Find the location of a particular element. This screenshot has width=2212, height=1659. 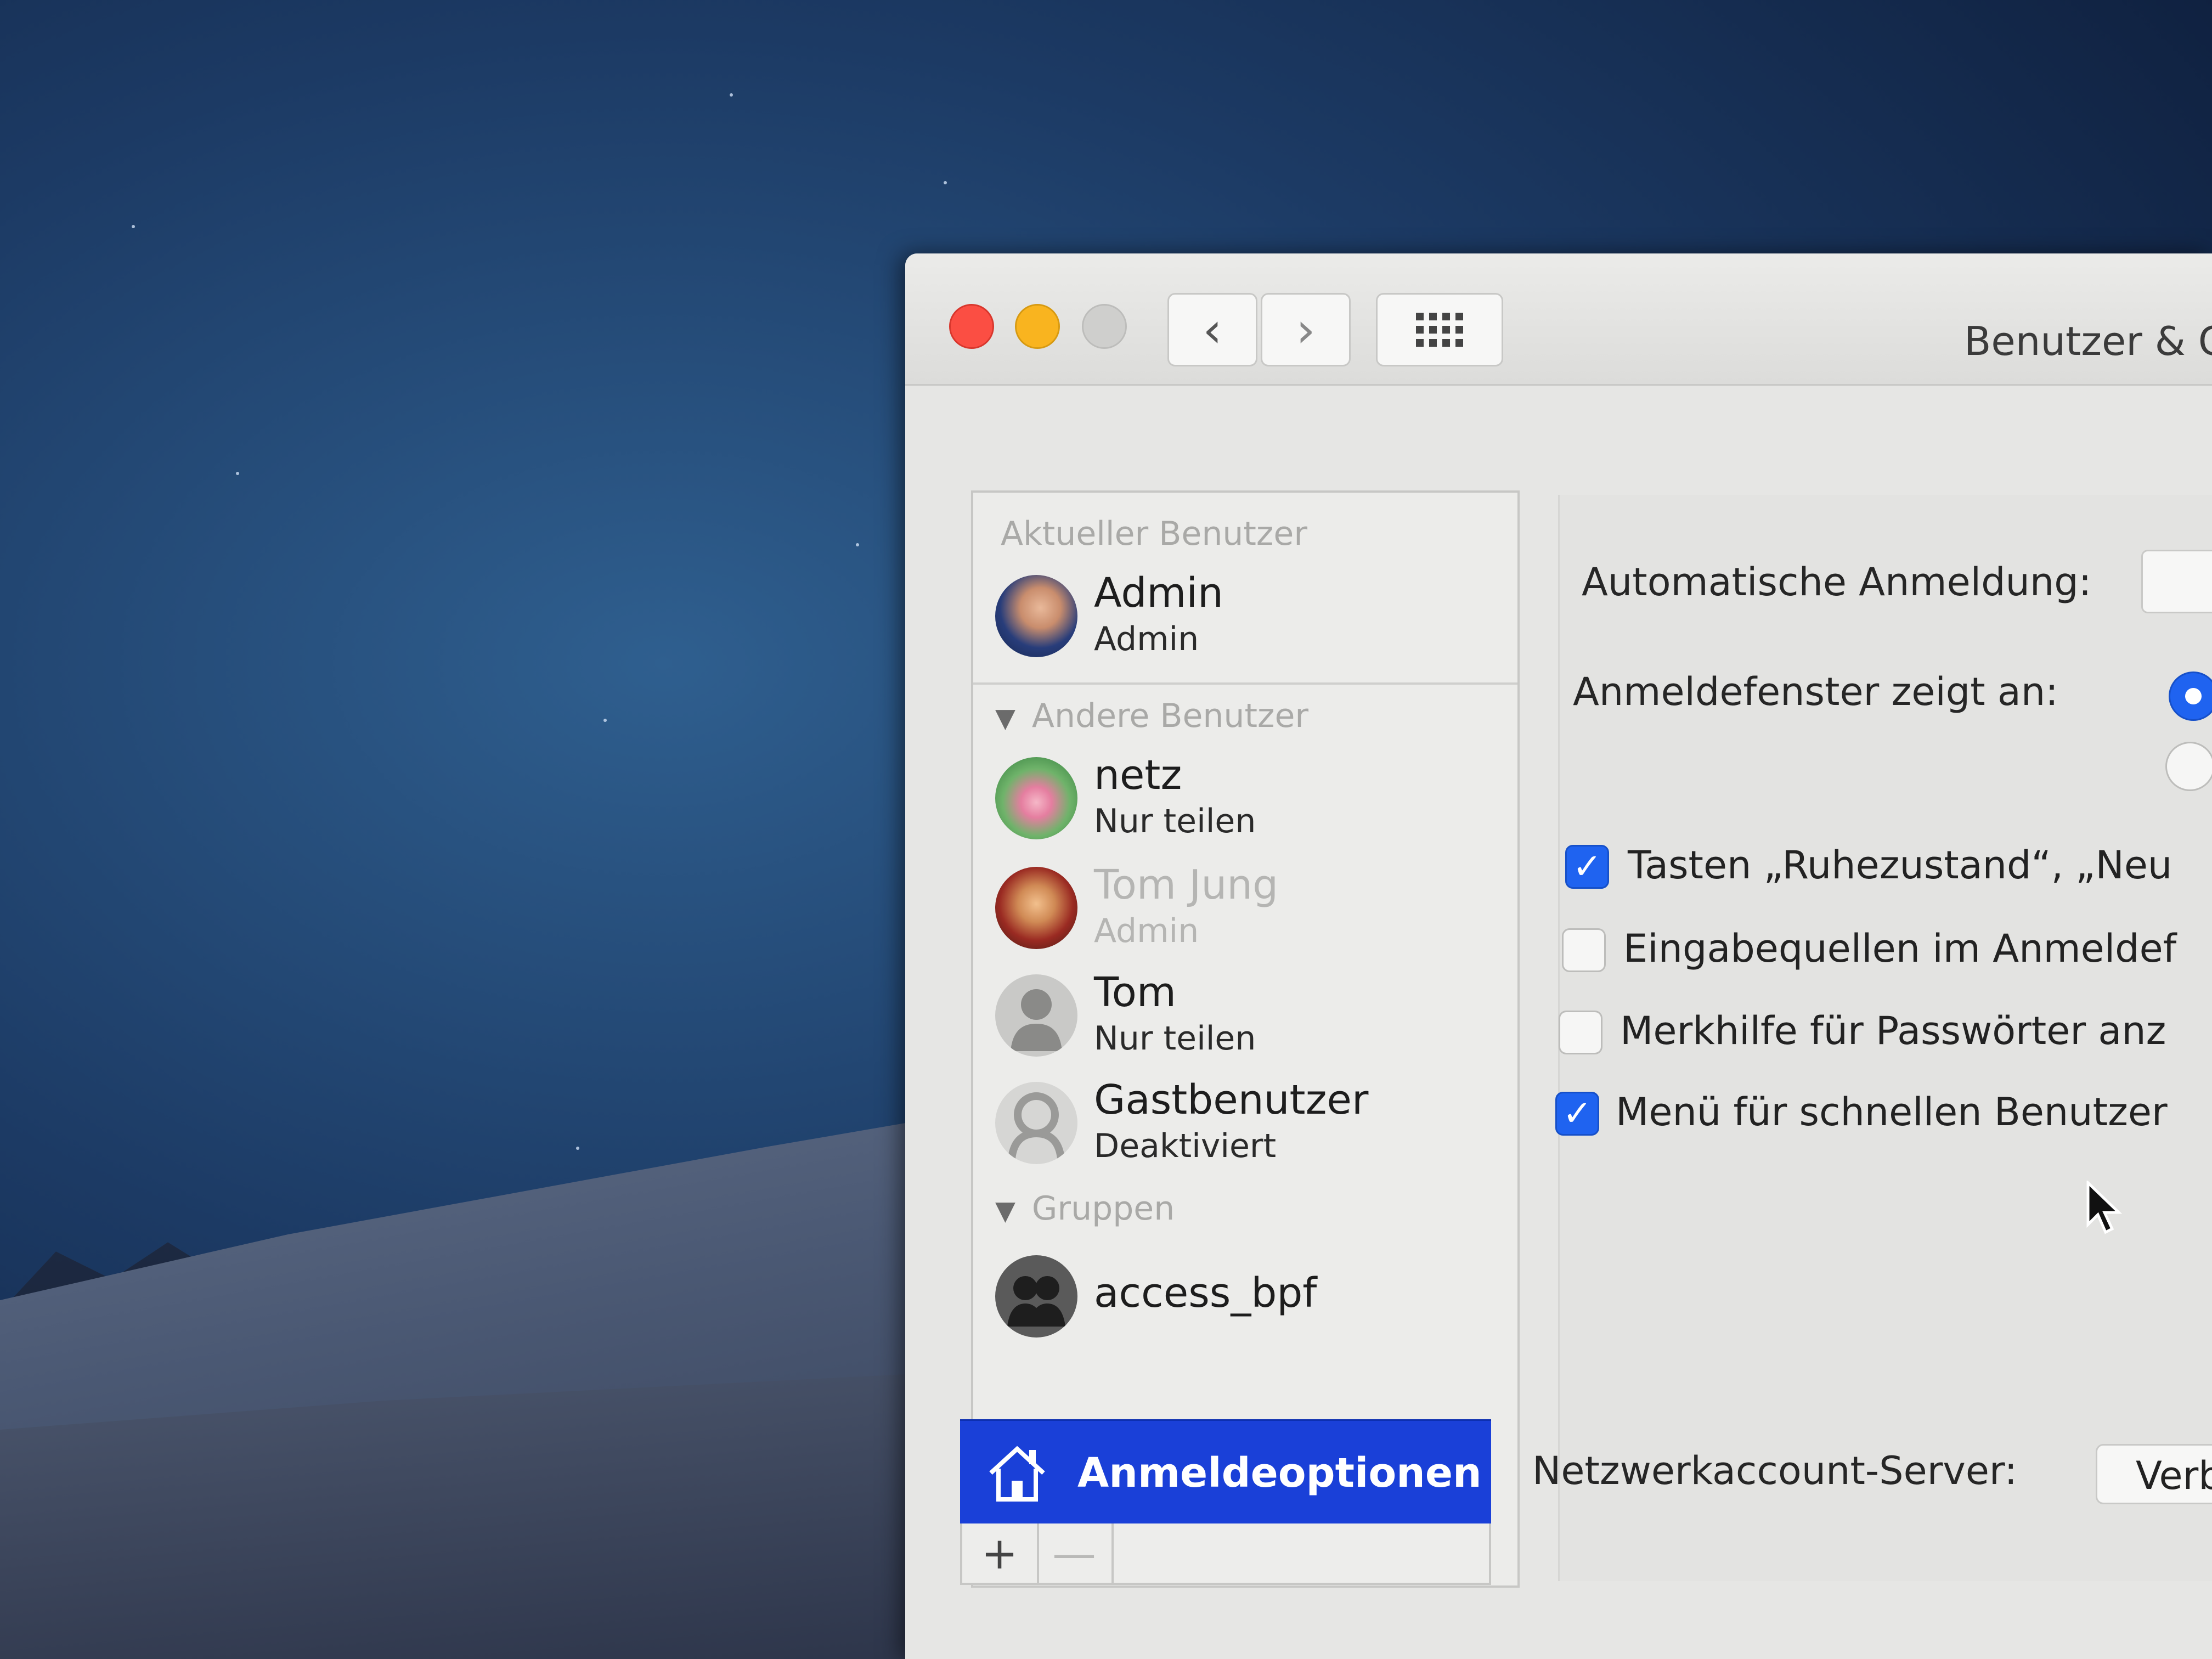

user-row-guest: Gastbenutzer Deaktiviert is located at coordinates (1242, 1123).